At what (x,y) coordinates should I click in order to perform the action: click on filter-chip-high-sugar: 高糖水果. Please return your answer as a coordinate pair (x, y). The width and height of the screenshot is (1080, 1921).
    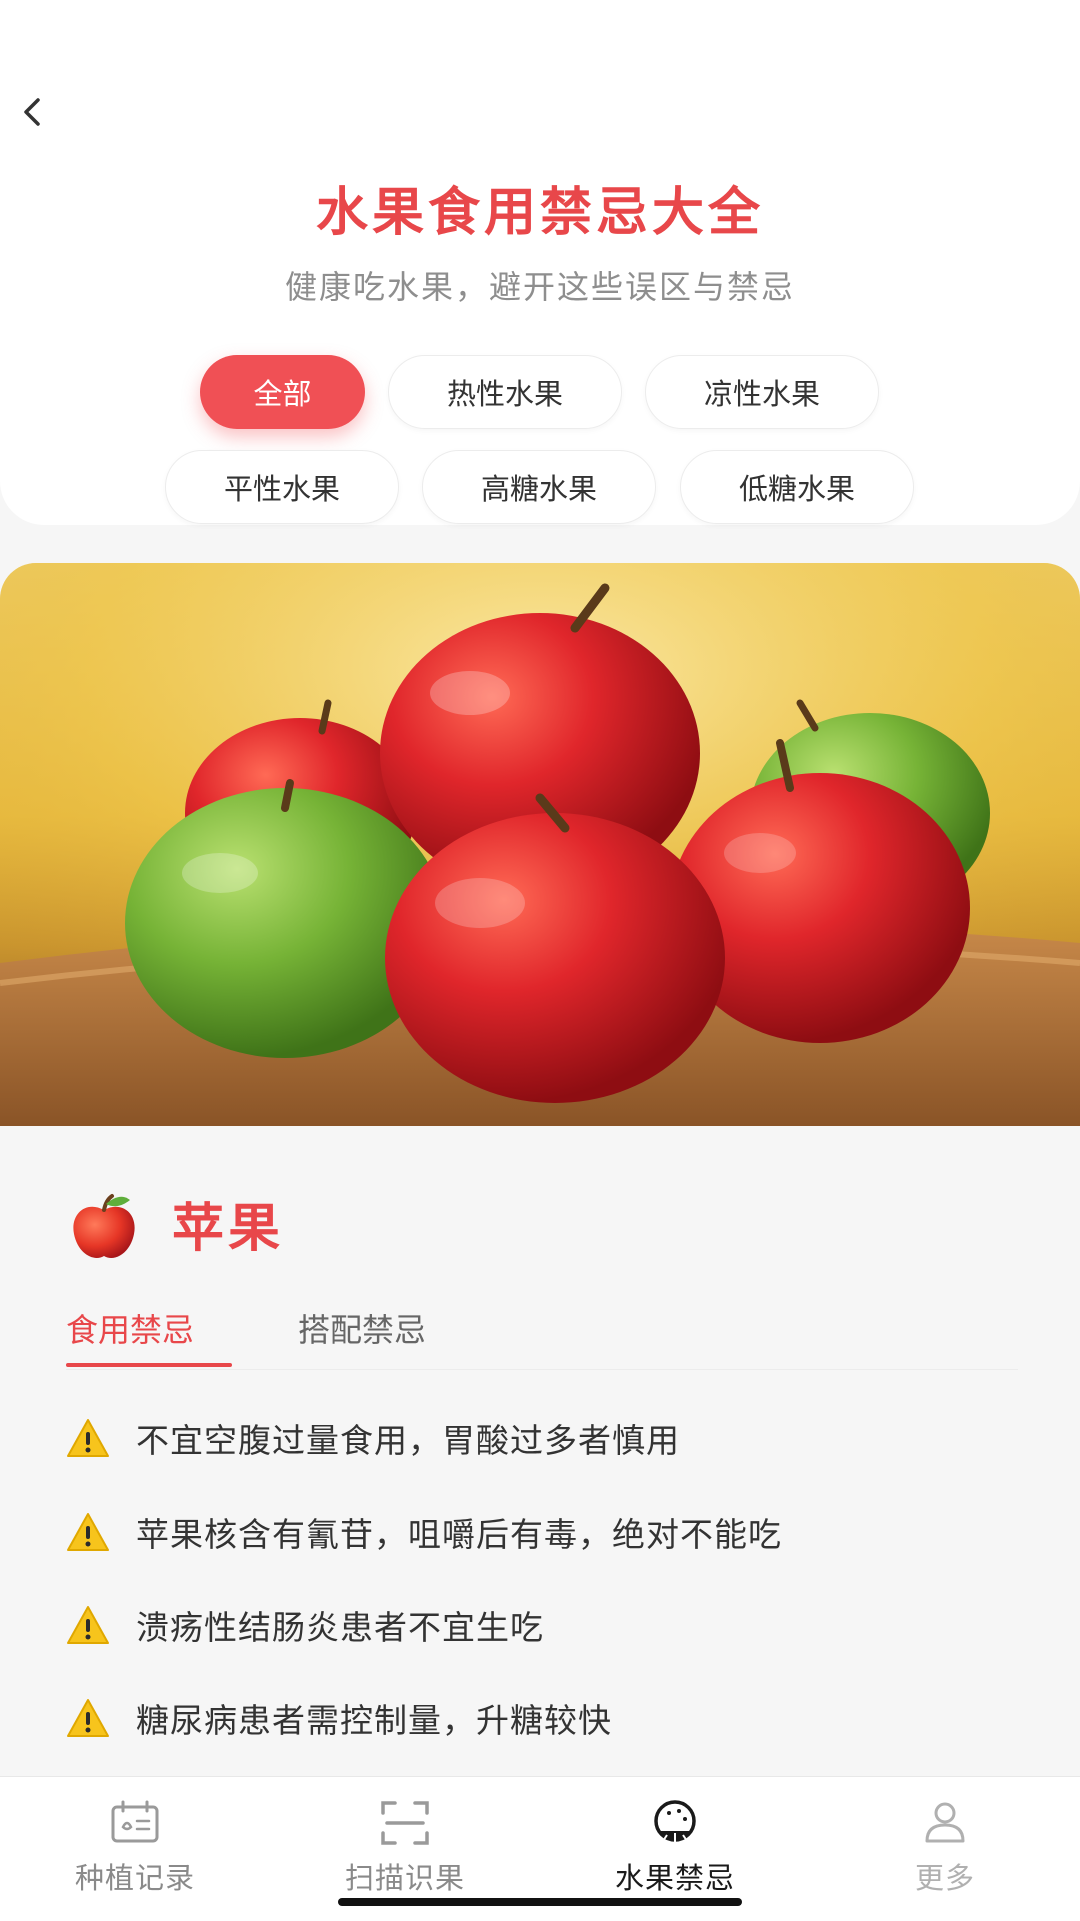
    Looking at the image, I should click on (539, 487).